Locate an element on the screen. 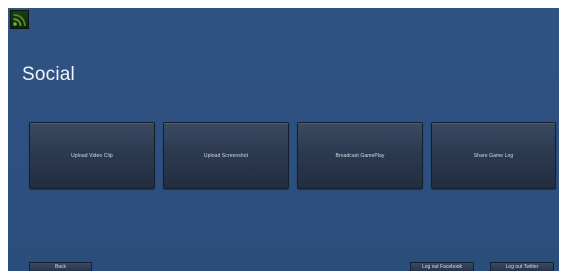 Image resolution: width=567 pixels, height=271 pixels. logout-twitter-label: Log out Twitter is located at coordinates (522, 267).